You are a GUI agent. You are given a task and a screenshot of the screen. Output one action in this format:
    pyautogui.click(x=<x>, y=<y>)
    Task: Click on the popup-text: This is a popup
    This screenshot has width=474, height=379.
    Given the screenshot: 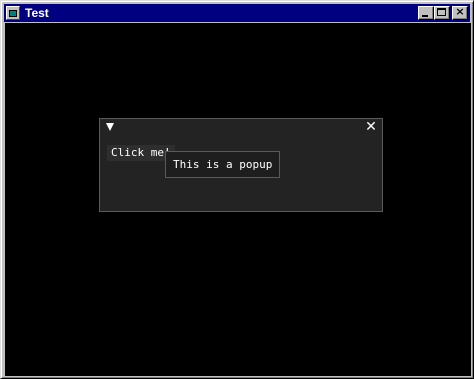 What is the action you would take?
    pyautogui.click(x=223, y=164)
    